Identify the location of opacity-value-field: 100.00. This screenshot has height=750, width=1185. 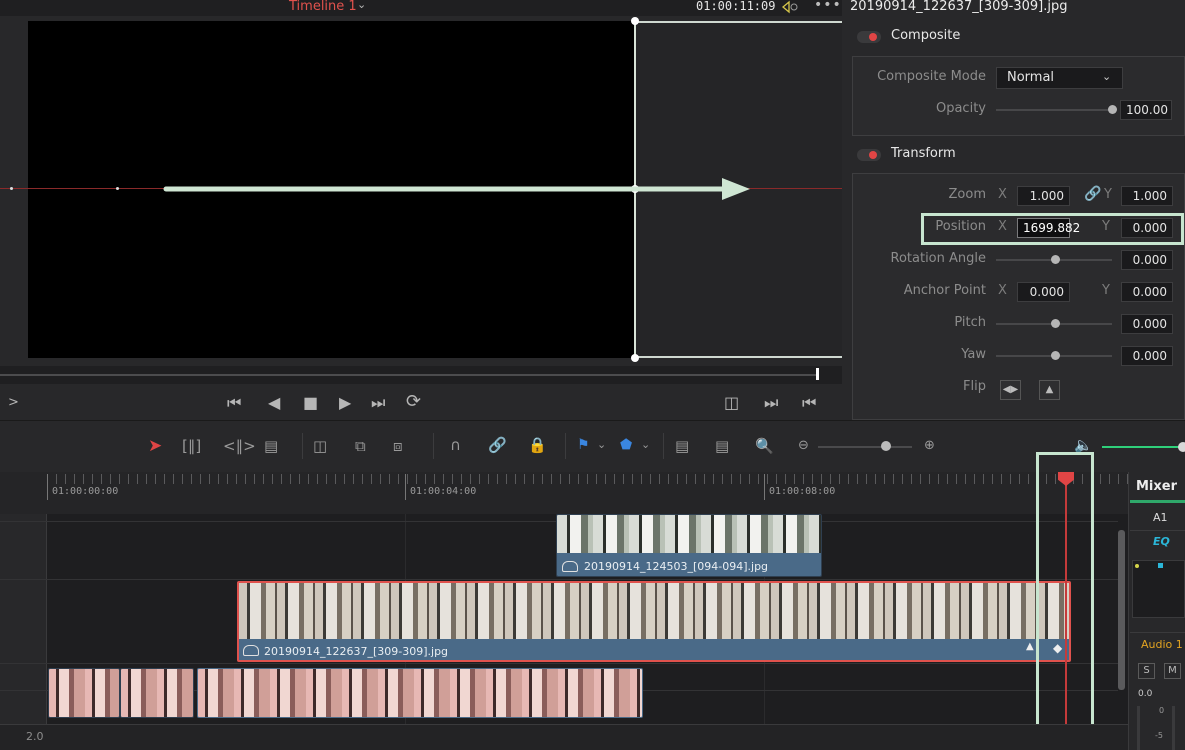
(1146, 110).